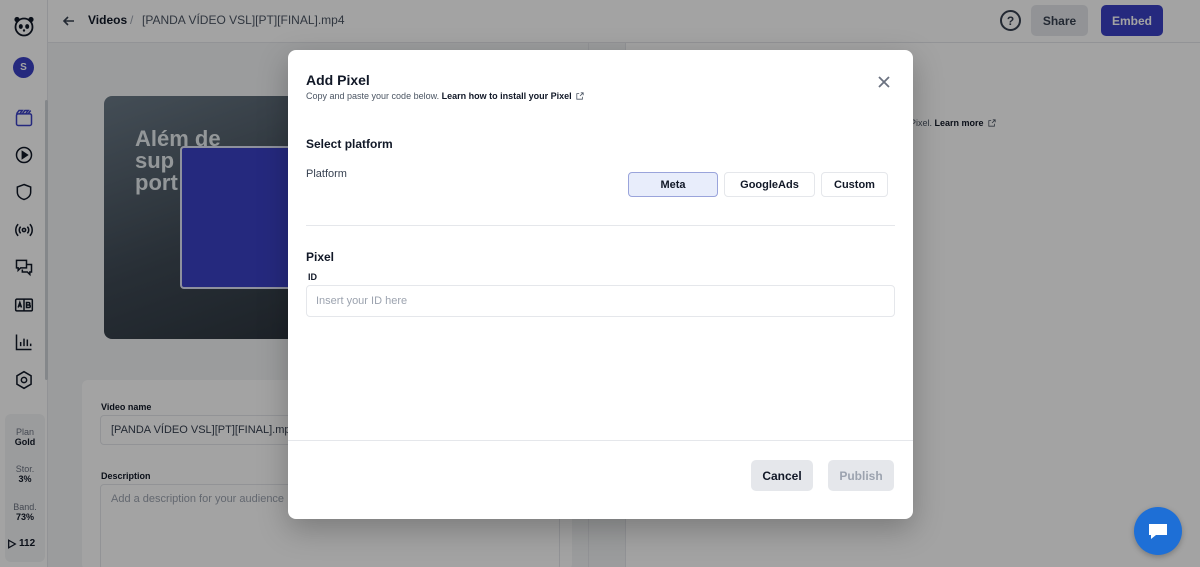 The image size is (1200, 567). What do you see at coordinates (854, 184) in the screenshot?
I see `platform-option-custom: Custom` at bounding box center [854, 184].